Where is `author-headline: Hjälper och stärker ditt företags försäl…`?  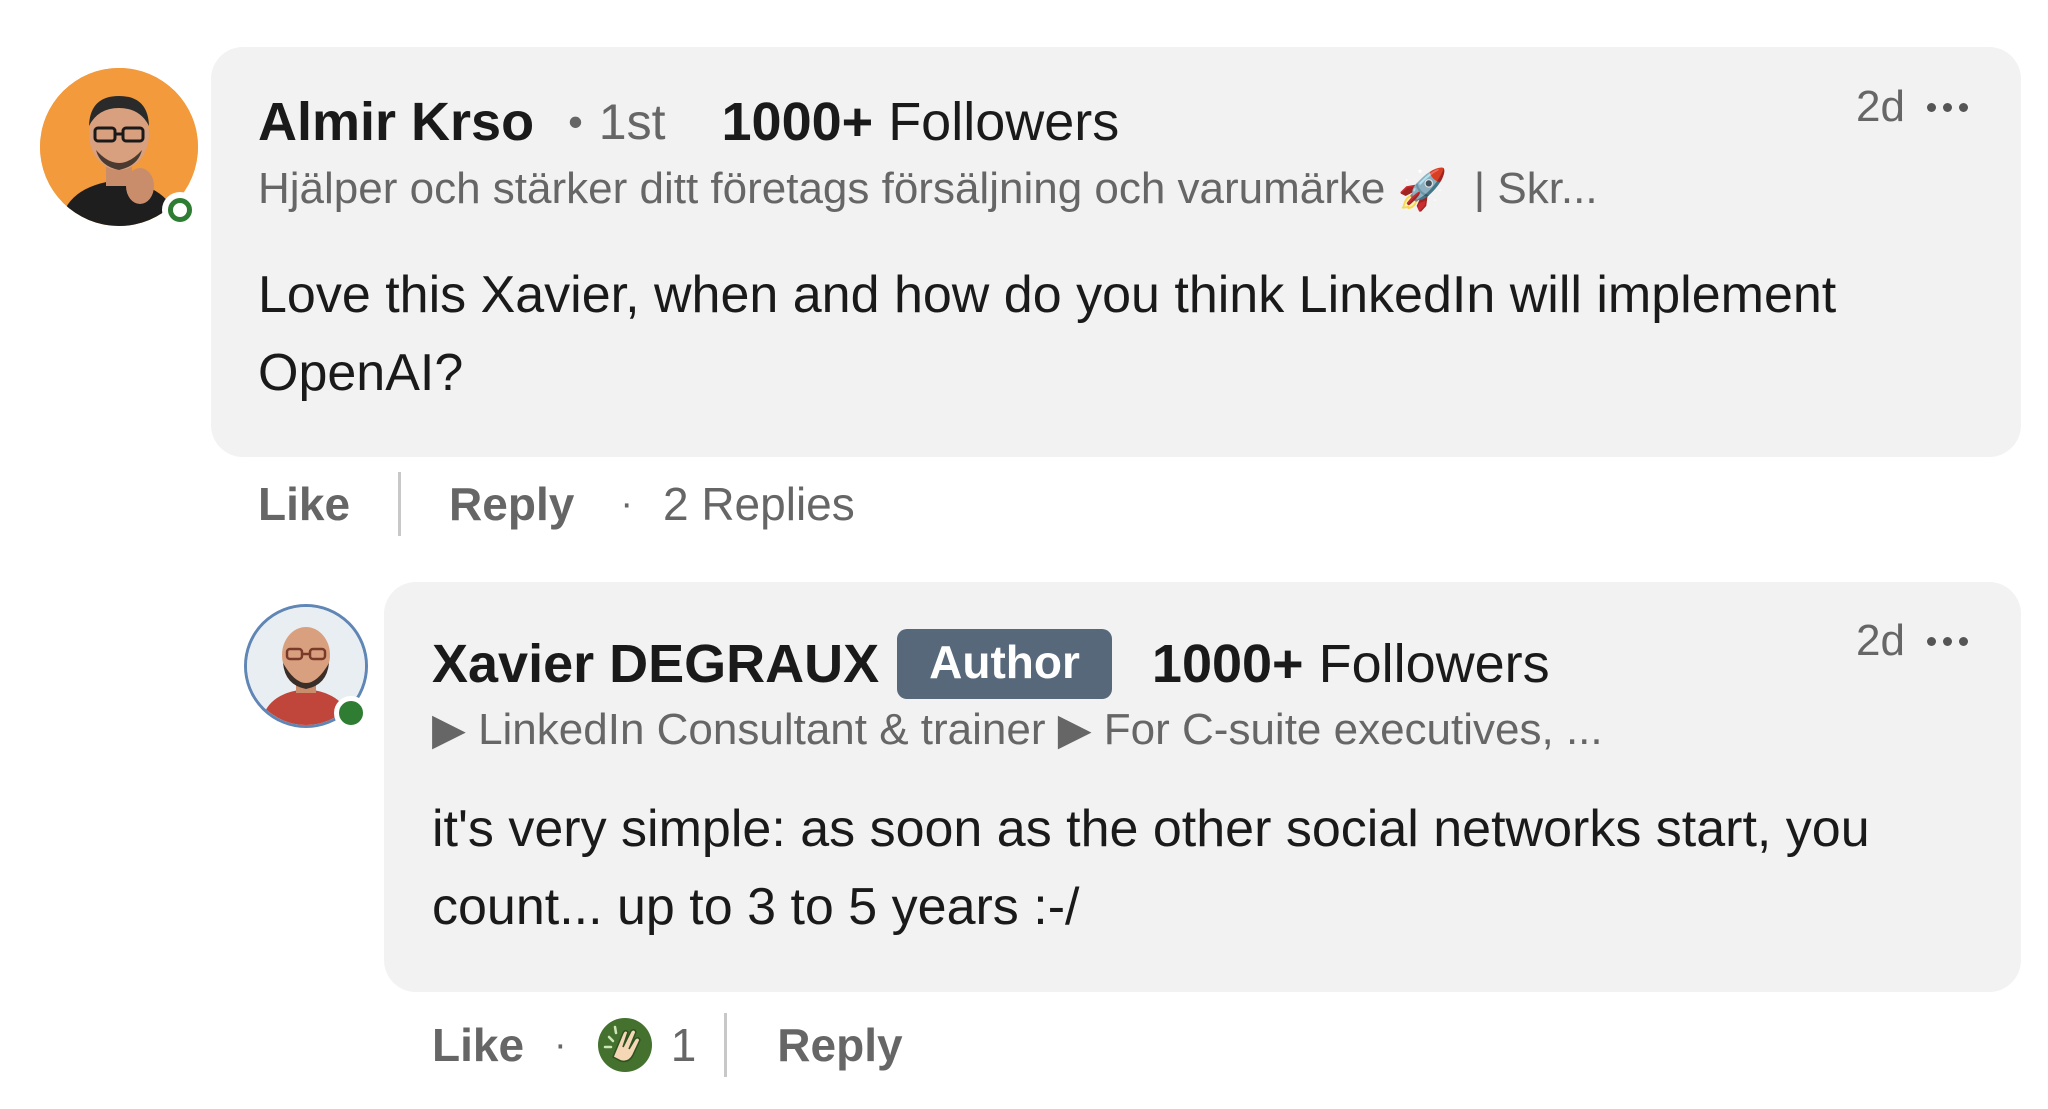
author-headline: Hjälper och stärker ditt företags försäl… is located at coordinates (928, 189).